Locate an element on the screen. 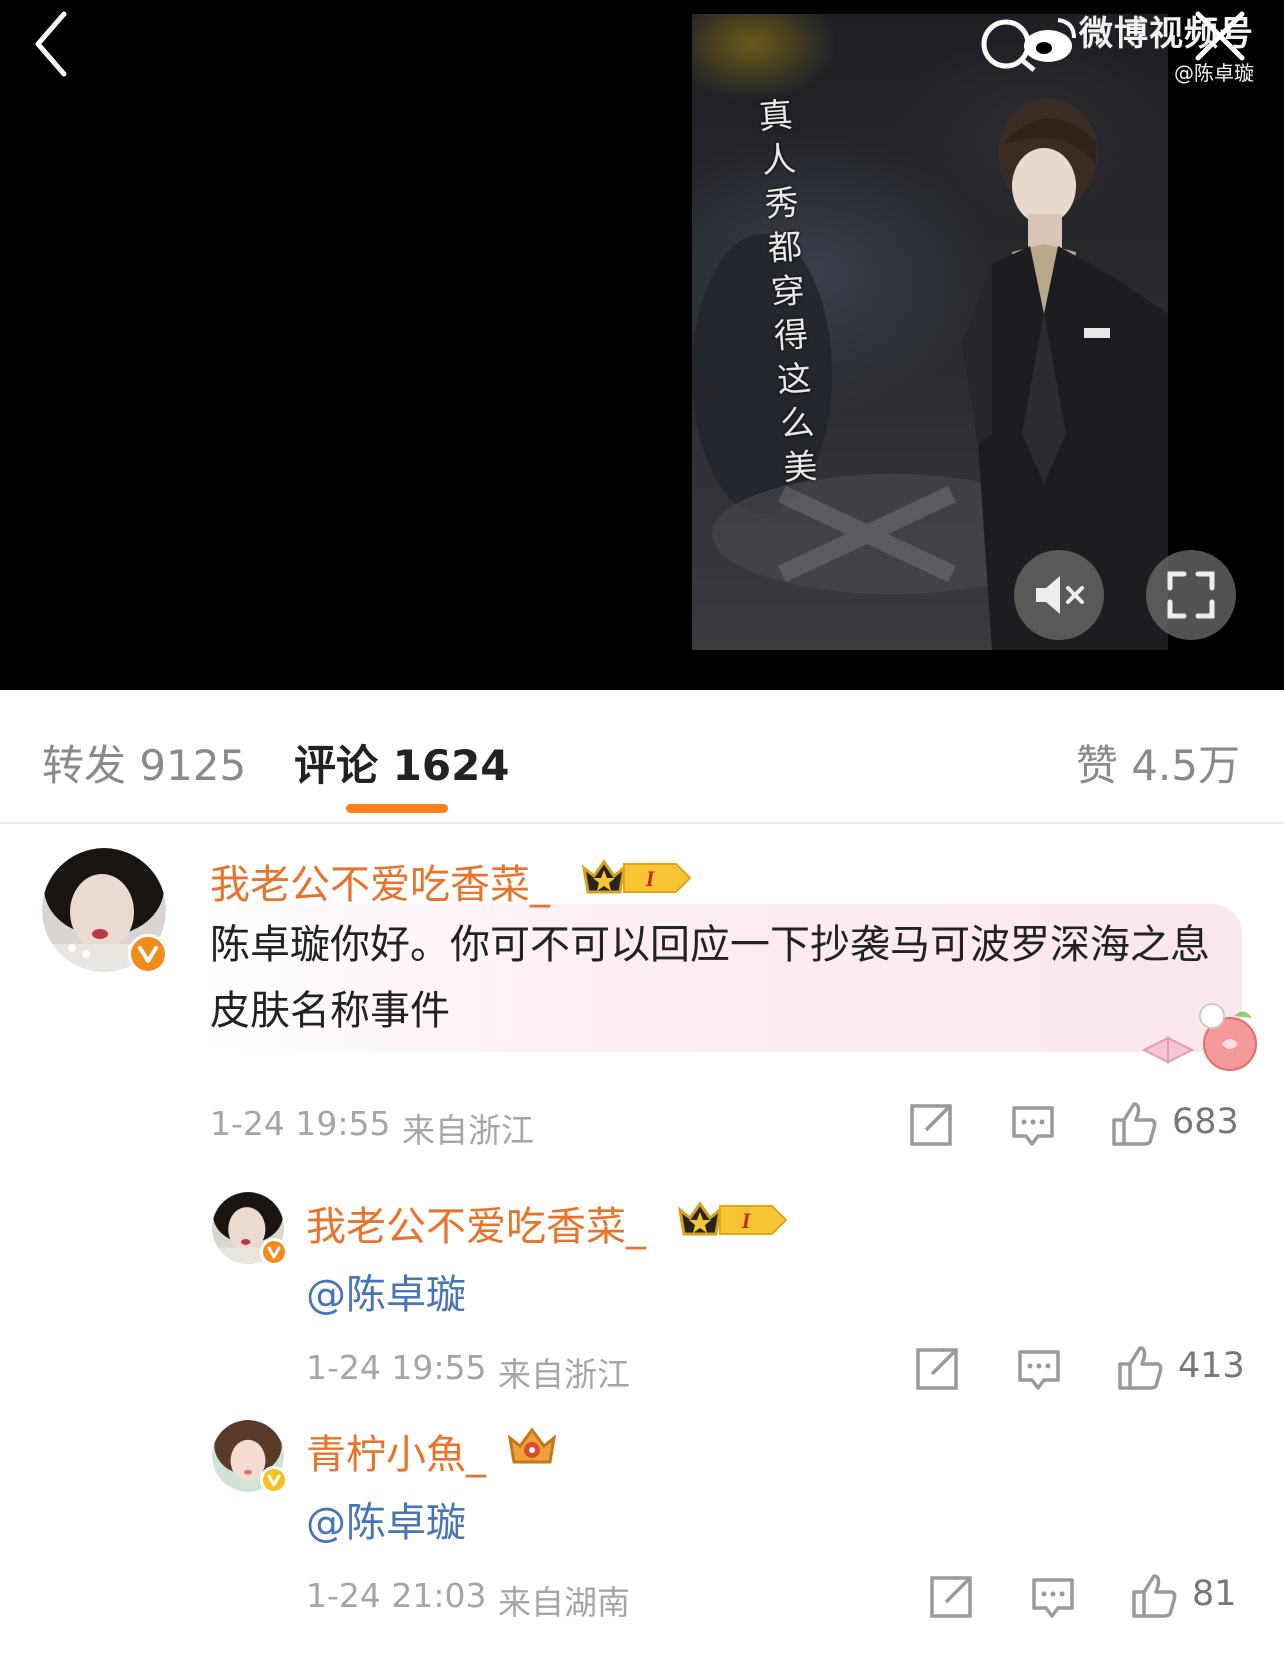 This screenshot has width=1284, height=1654. mute-button is located at coordinates (1059, 595).